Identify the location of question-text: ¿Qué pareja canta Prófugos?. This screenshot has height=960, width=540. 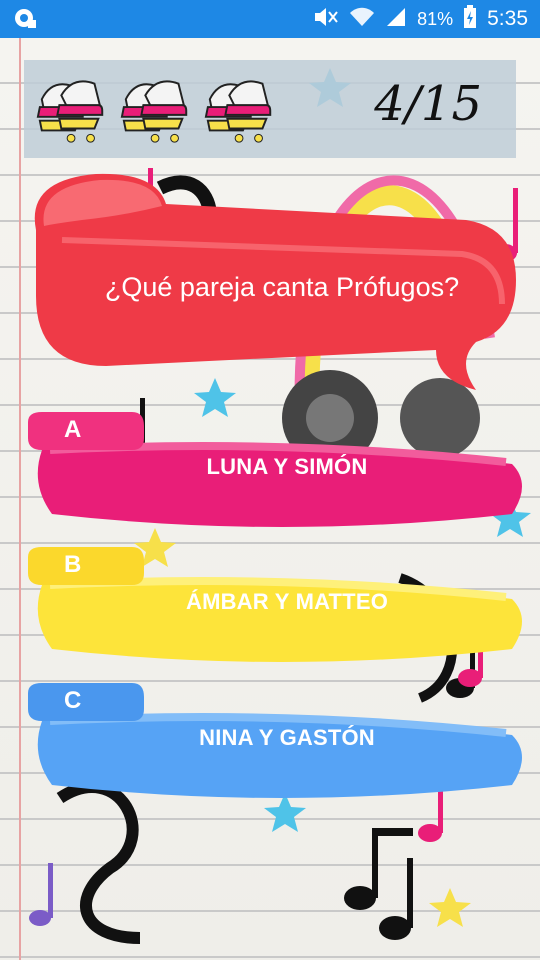
(282, 287).